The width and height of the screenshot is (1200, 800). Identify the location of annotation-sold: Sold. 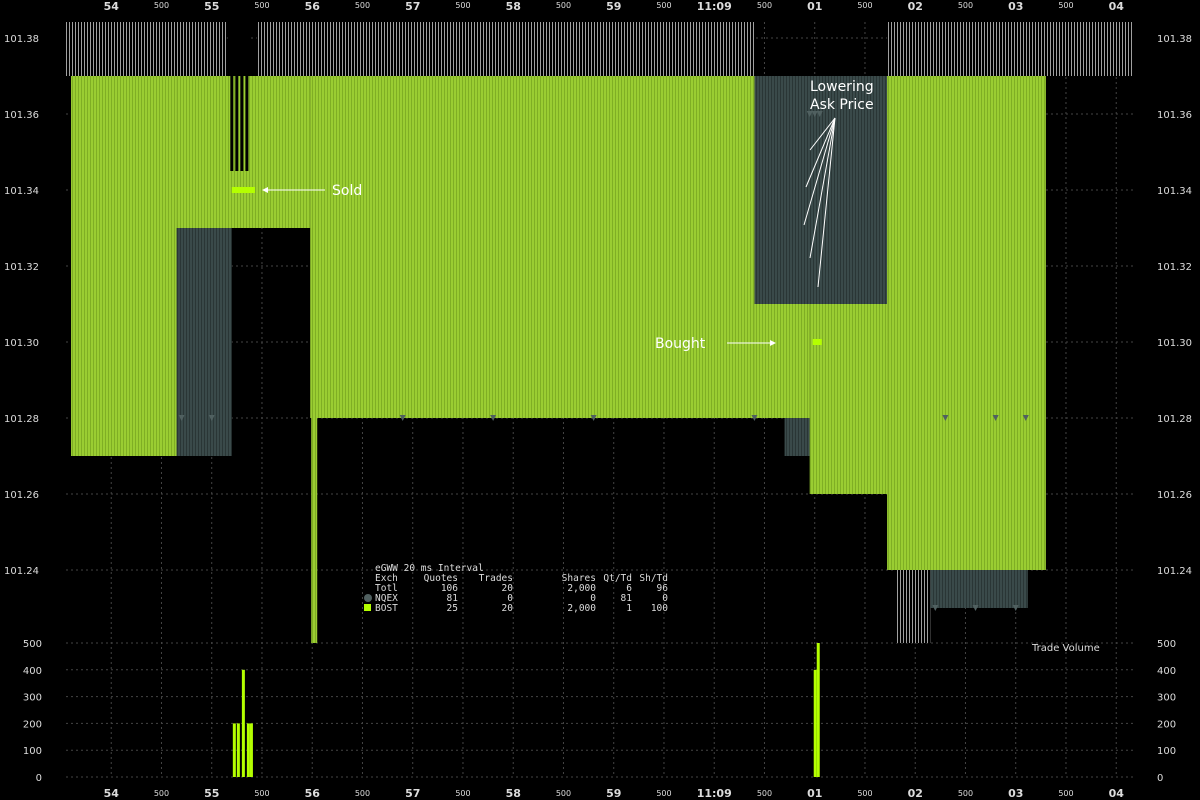
(347, 191).